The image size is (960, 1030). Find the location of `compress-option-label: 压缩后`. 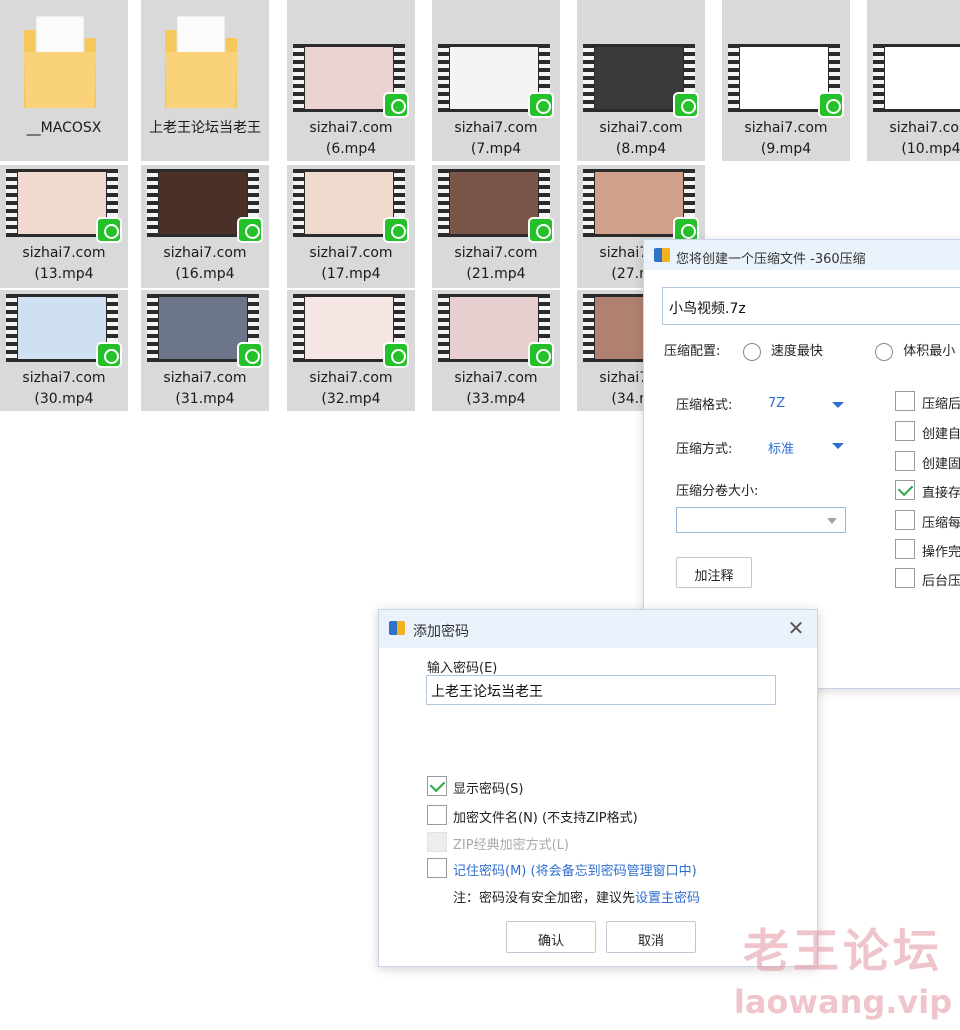

compress-option-label: 压缩后 is located at coordinates (941, 402).